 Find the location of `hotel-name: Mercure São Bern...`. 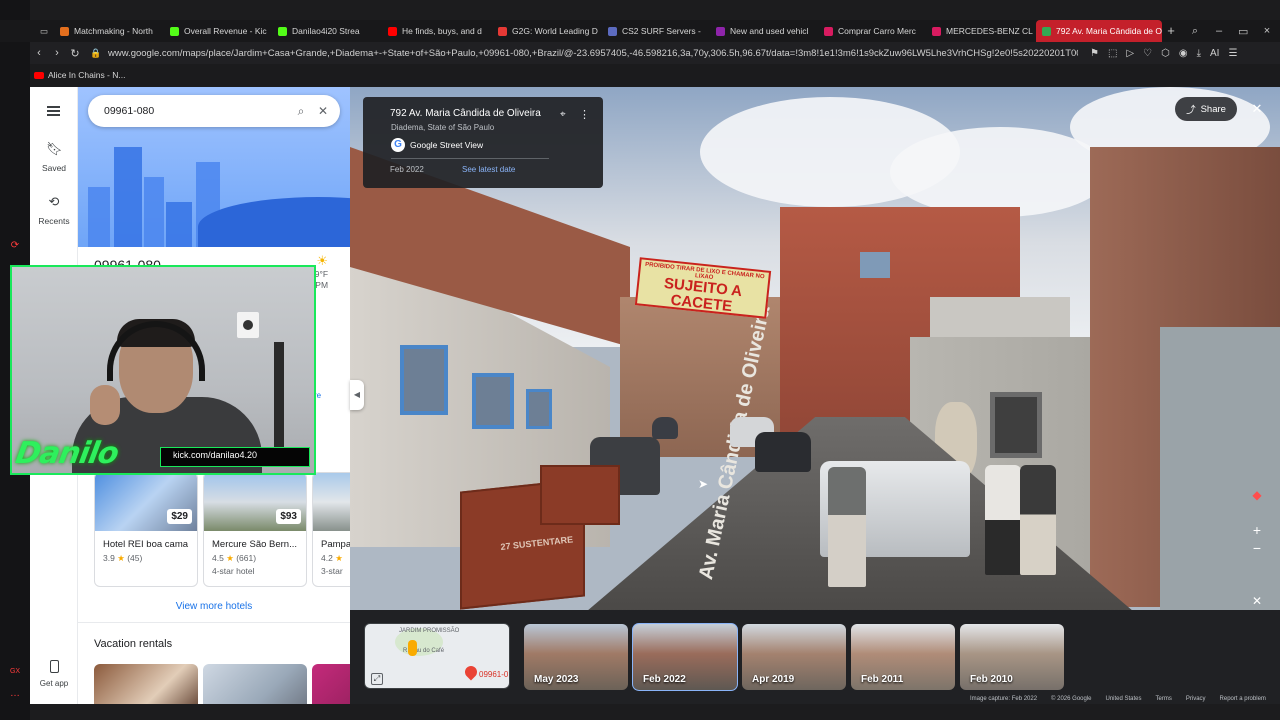

hotel-name: Mercure São Bern... is located at coordinates (255, 544).